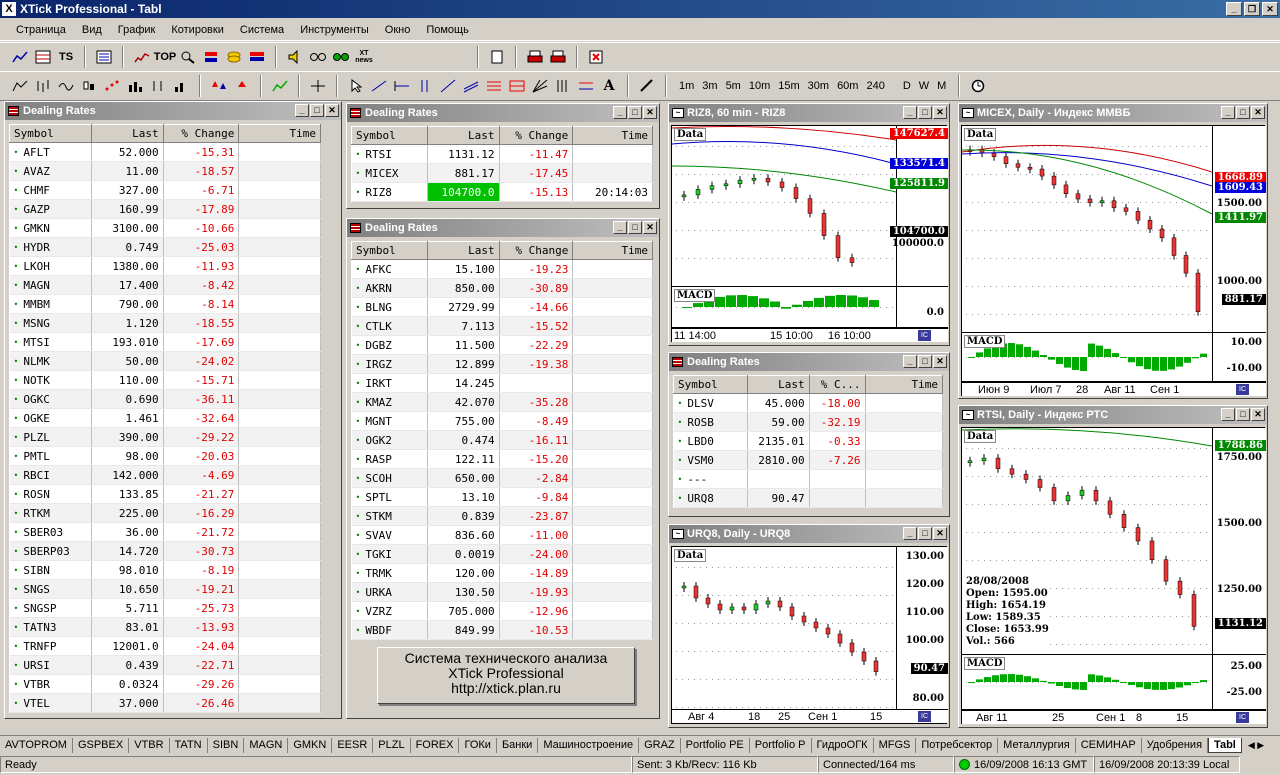 Image resolution: width=1280 pixels, height=775 pixels. I want to click on table-row: DLSV45.000-18.00, so click(808, 403).